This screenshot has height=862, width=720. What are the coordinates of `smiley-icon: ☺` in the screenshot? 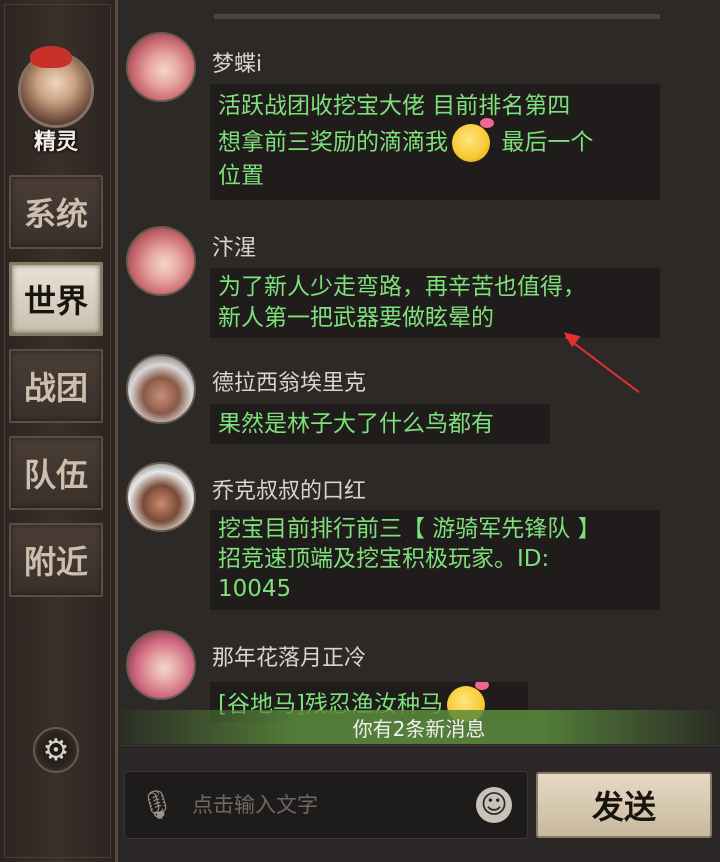 It's located at (494, 805).